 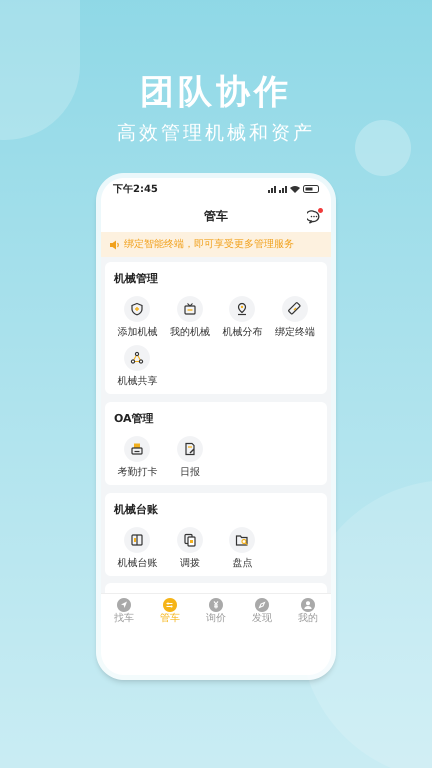 I want to click on feature-item: 机械共享, so click(x=137, y=366).